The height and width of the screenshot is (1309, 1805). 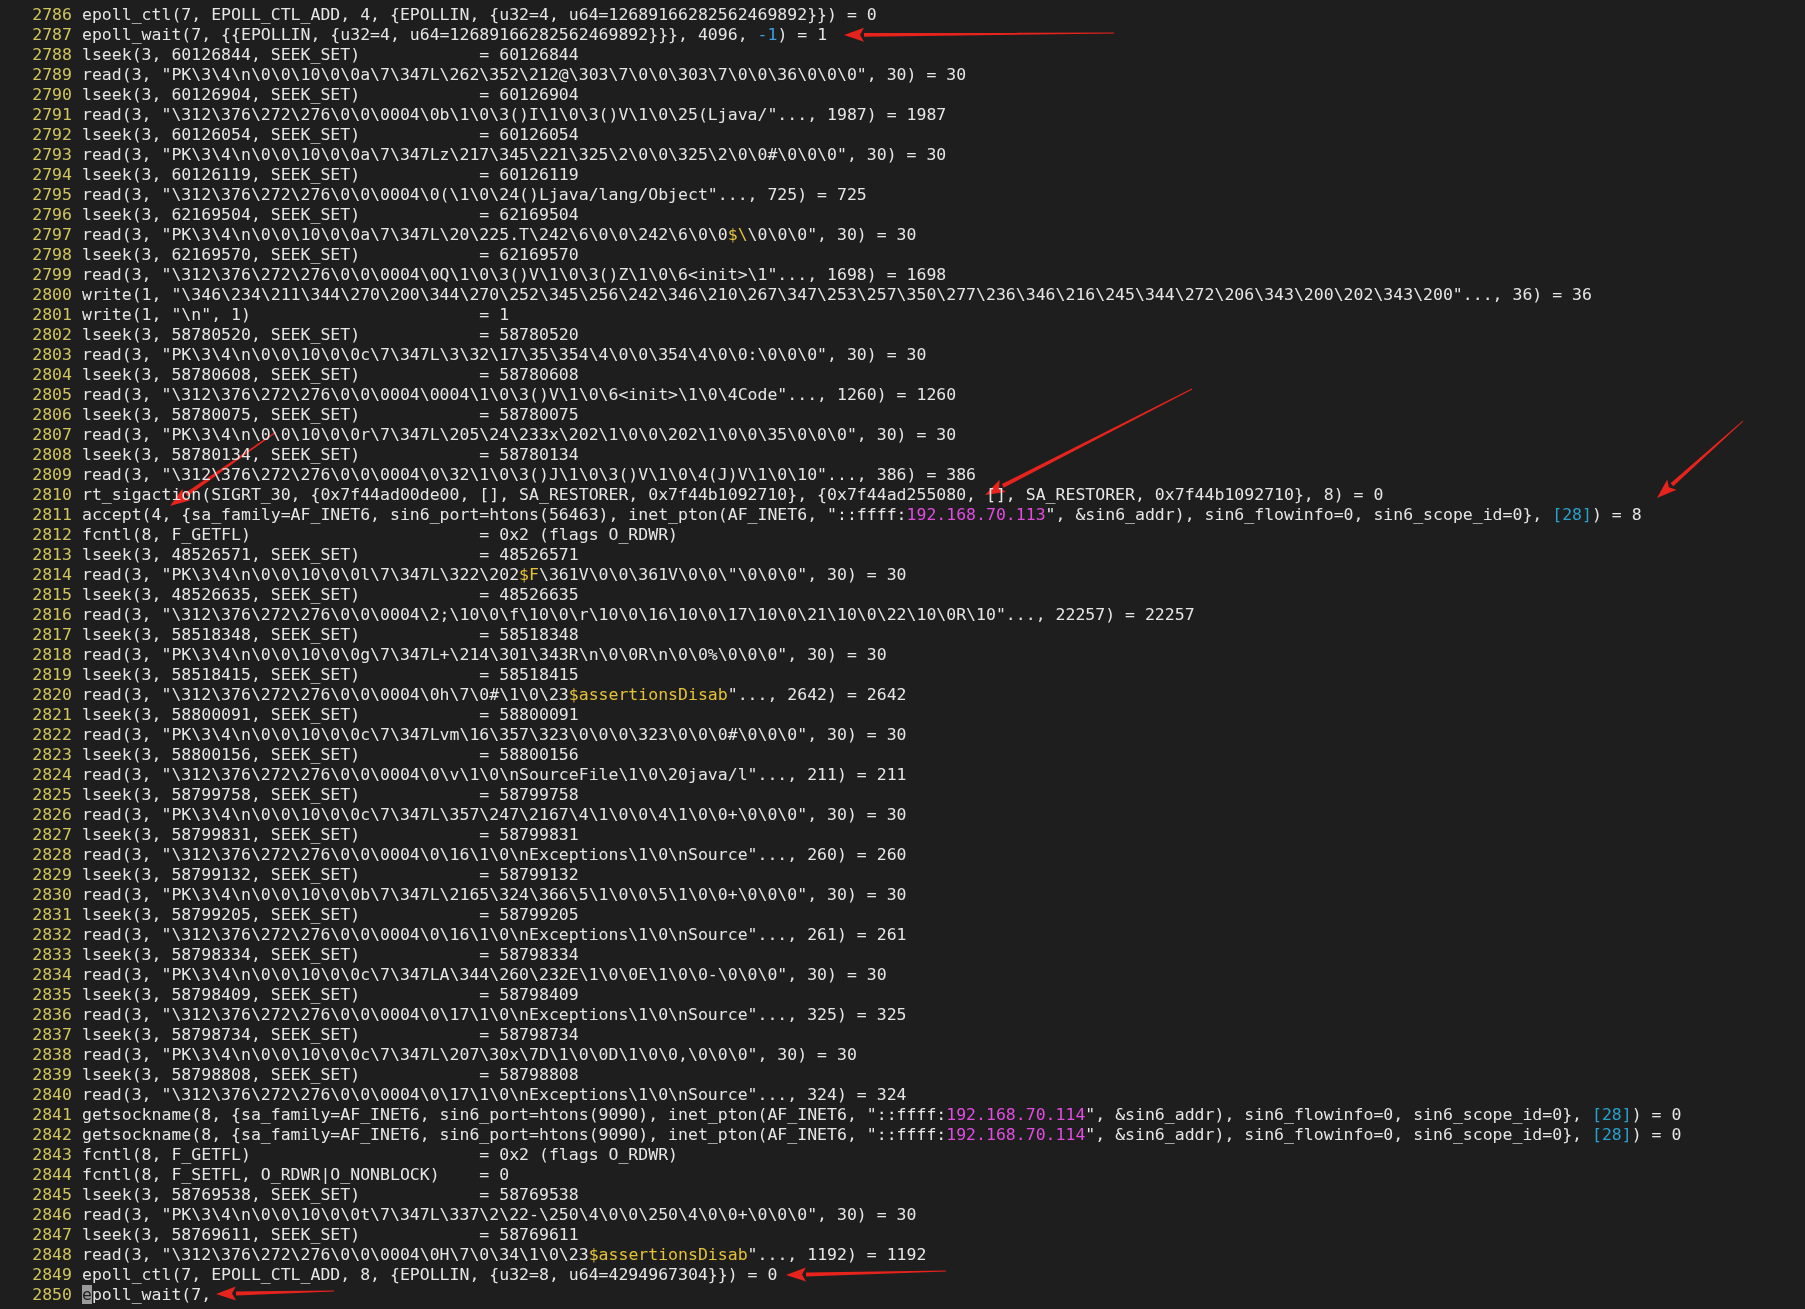 What do you see at coordinates (494, 695) in the screenshot?
I see `code-line: read(3, "\312\376\272\276\0\0\0004\0h\7\0#\1\0\23$assertionsDisab"..., 2642) = 2642` at bounding box center [494, 695].